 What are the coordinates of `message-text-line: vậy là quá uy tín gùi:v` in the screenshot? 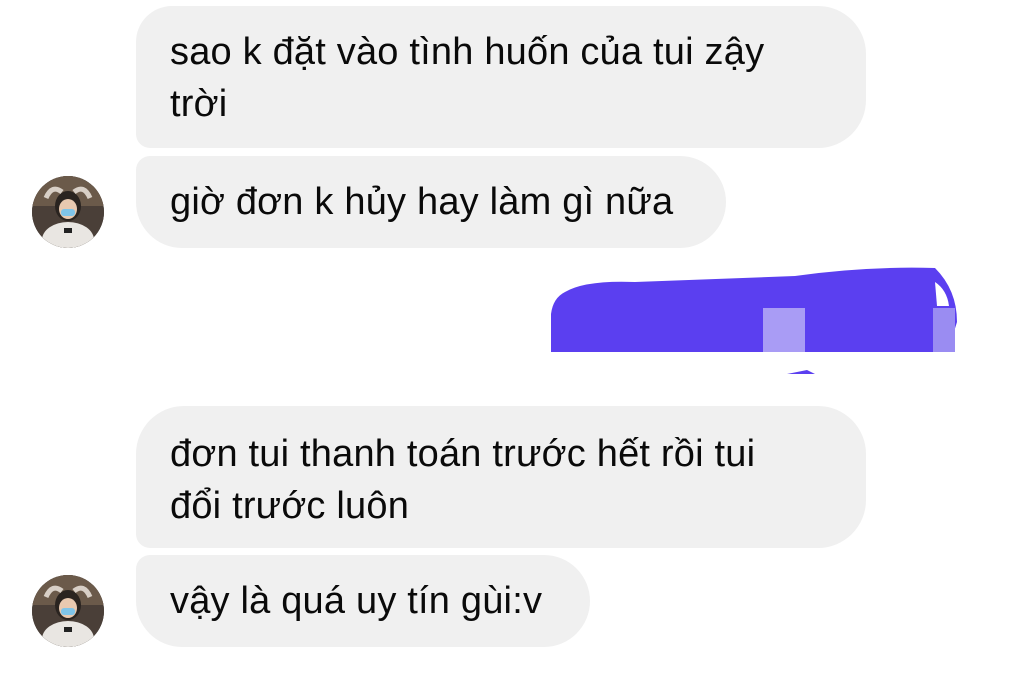 It's located at (356, 601).